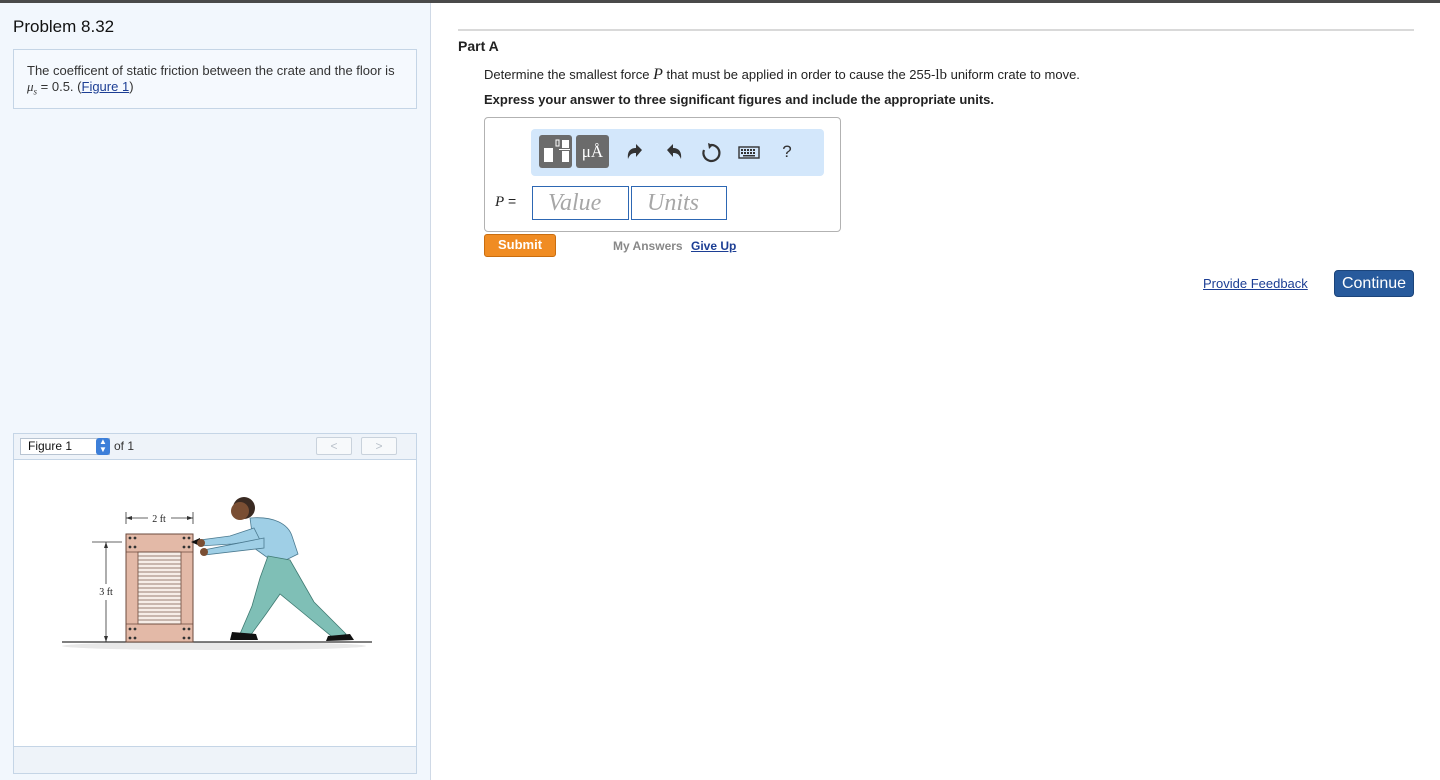 The width and height of the screenshot is (1440, 780). What do you see at coordinates (159, 519) in the screenshot?
I see `width-label: 2 ft` at bounding box center [159, 519].